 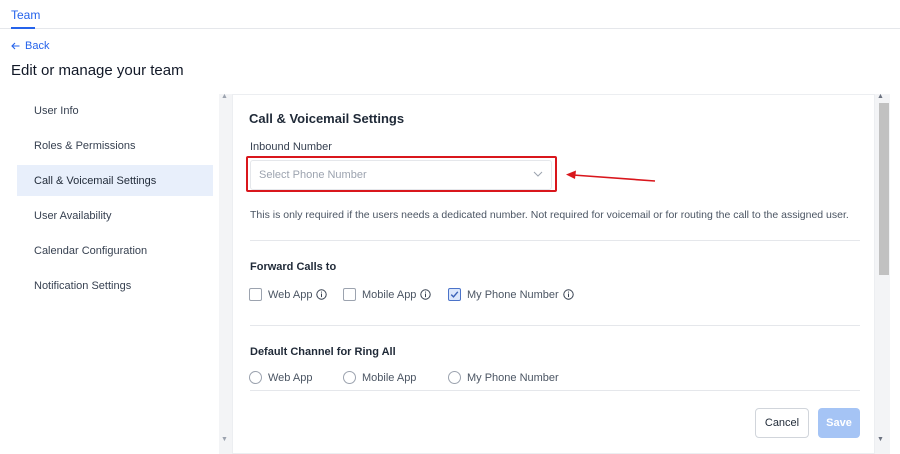 What do you see at coordinates (37, 46) in the screenshot?
I see `back-label: Back` at bounding box center [37, 46].